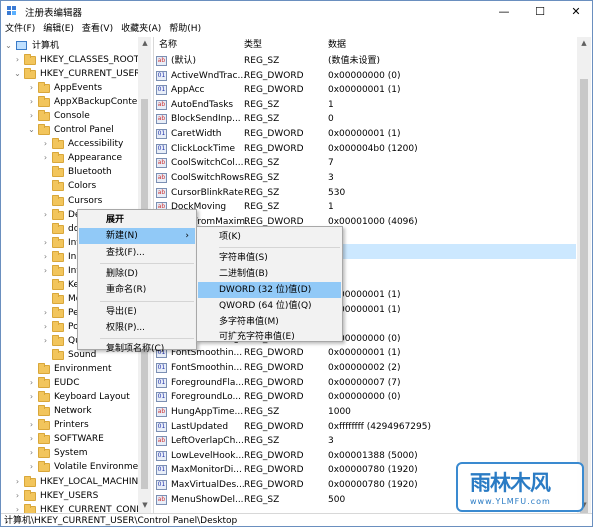 This screenshot has height=527, width=593. What do you see at coordinates (575, 11) in the screenshot?
I see `close-button: ✕` at bounding box center [575, 11].